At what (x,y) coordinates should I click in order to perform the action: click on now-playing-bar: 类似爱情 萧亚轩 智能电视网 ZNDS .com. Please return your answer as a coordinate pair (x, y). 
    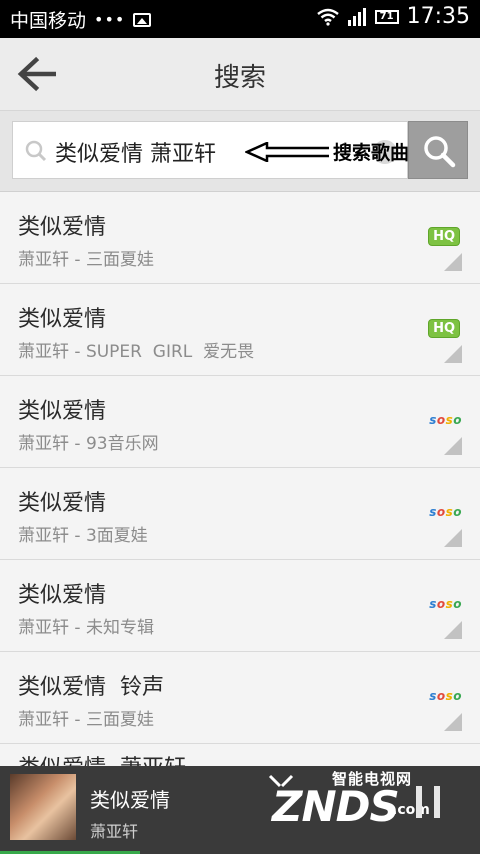
    Looking at the image, I should click on (240, 810).